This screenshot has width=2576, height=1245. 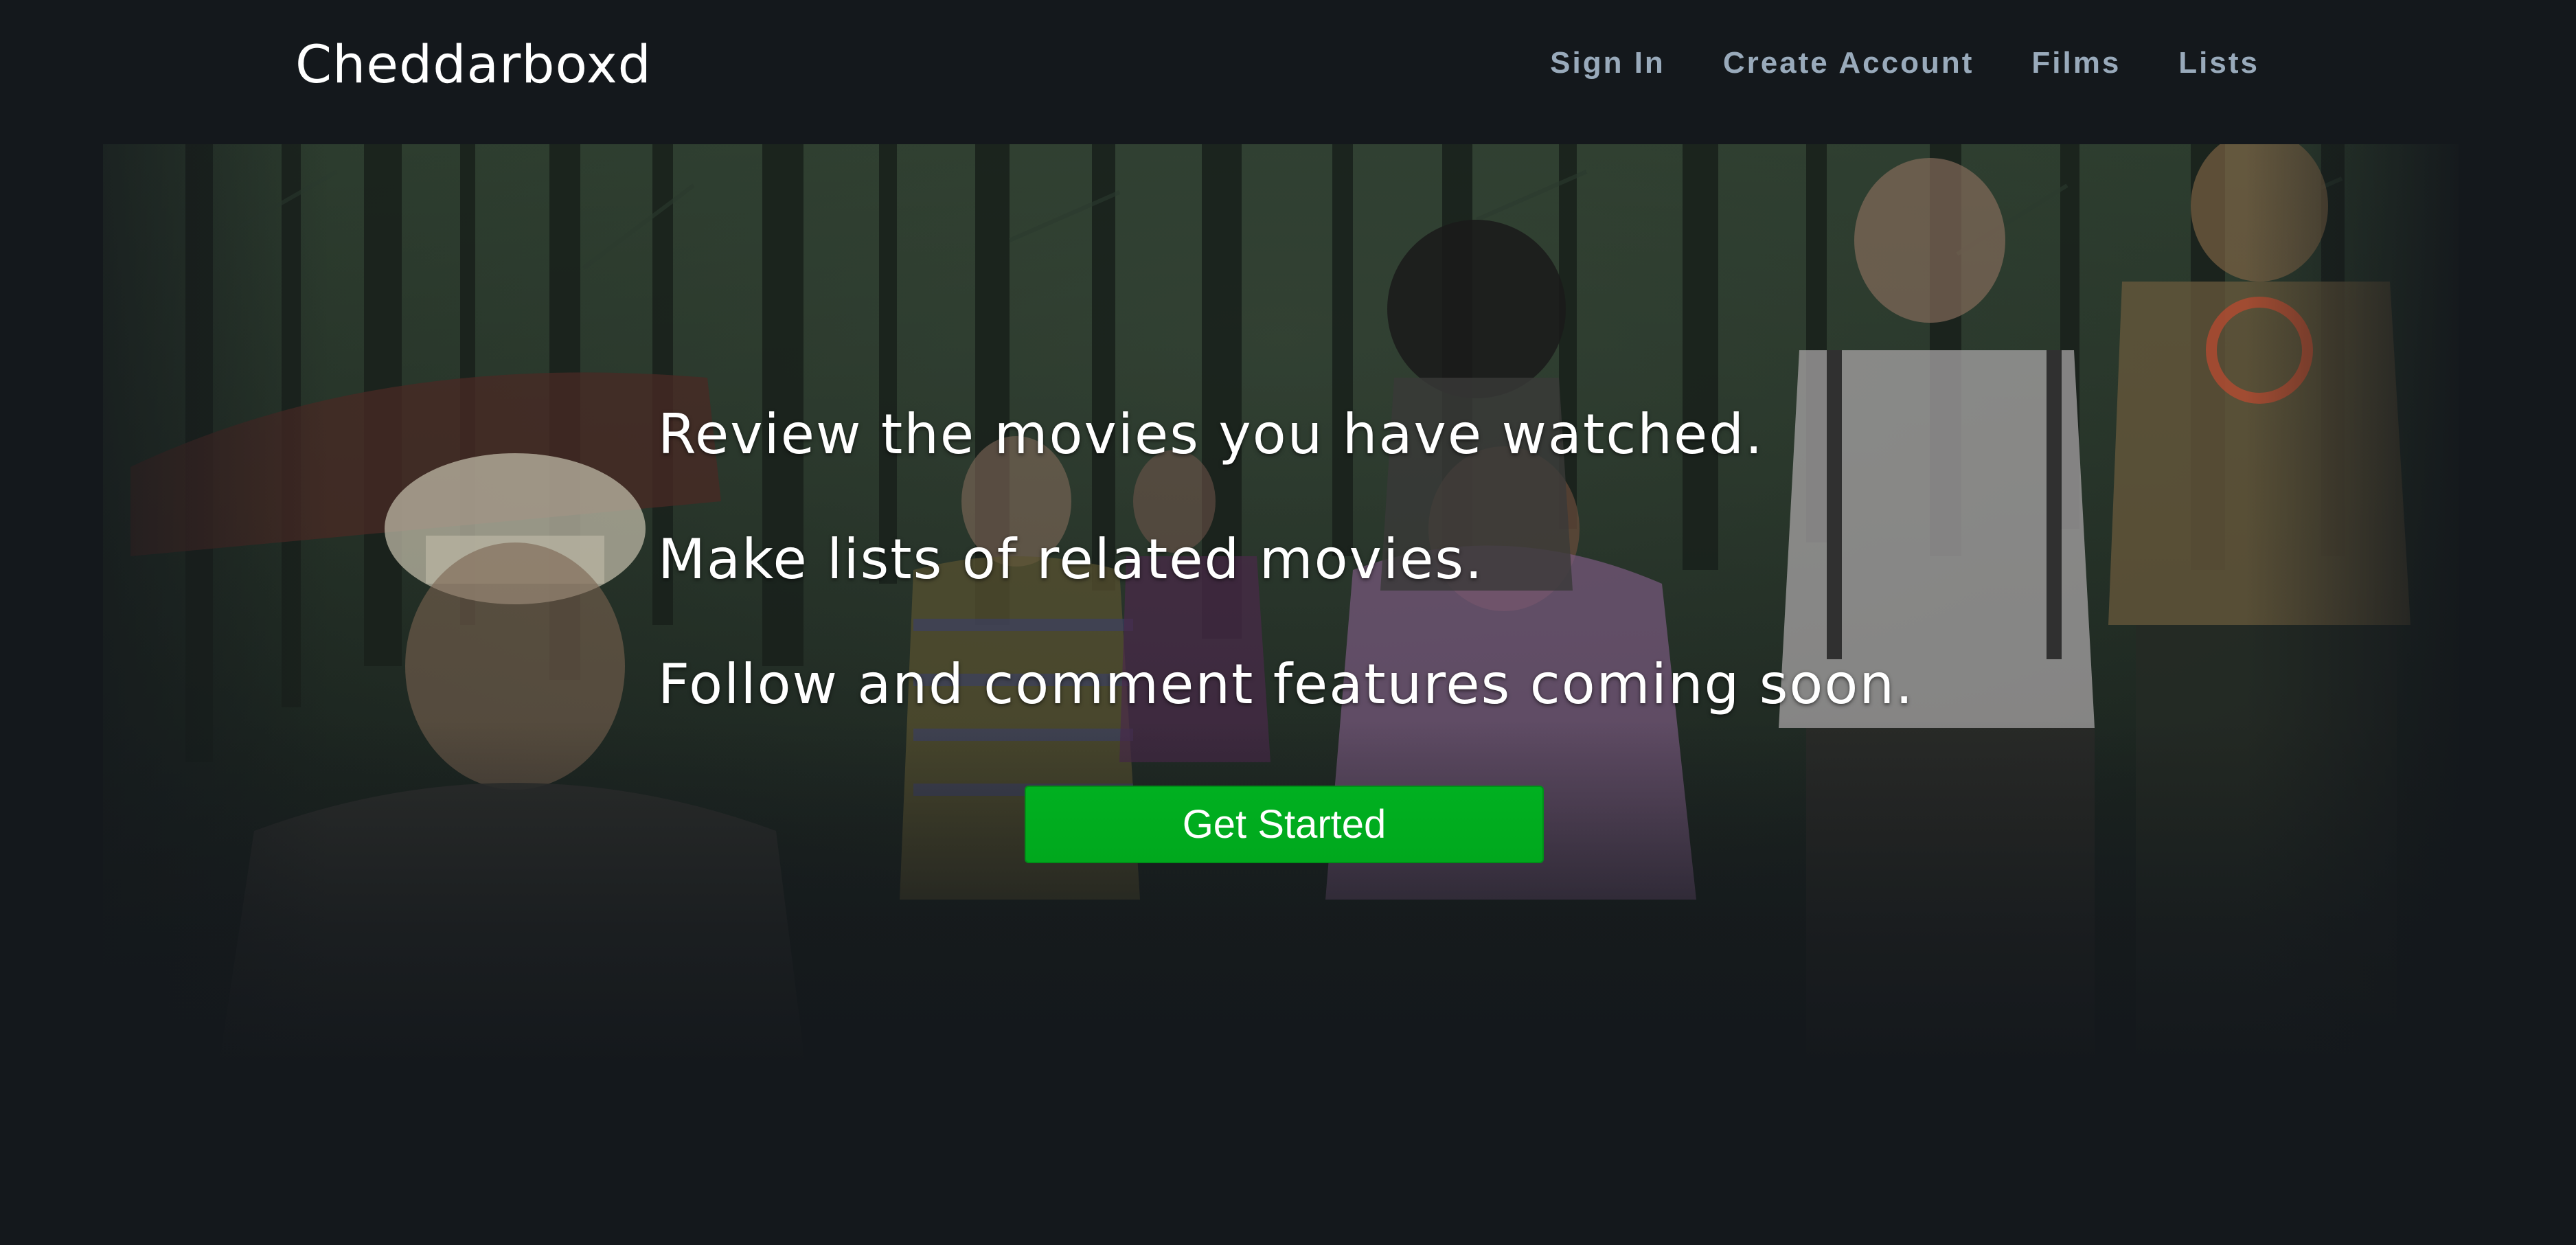 I want to click on nav-films: Films, so click(x=2076, y=63).